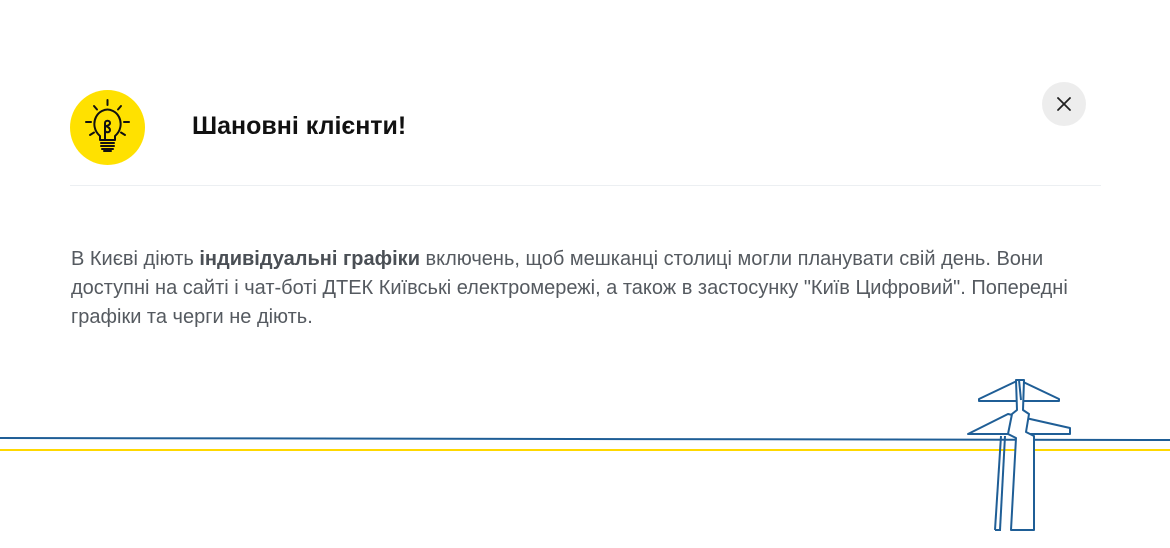  I want to click on lightbulb-badge, so click(107, 127).